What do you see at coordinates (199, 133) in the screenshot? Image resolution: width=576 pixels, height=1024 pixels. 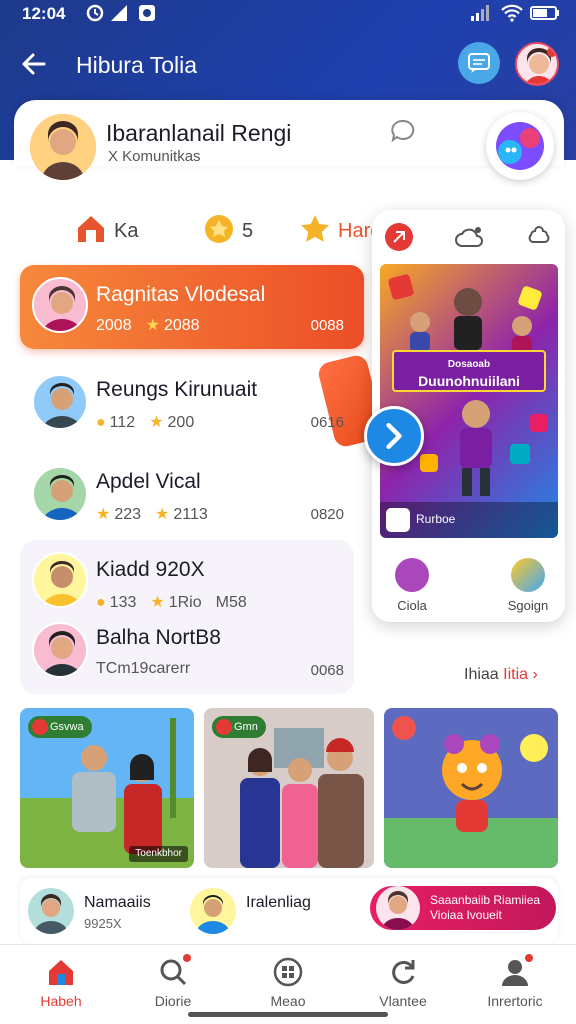 I see `profile-name: Ibaranlanail Rengi` at bounding box center [199, 133].